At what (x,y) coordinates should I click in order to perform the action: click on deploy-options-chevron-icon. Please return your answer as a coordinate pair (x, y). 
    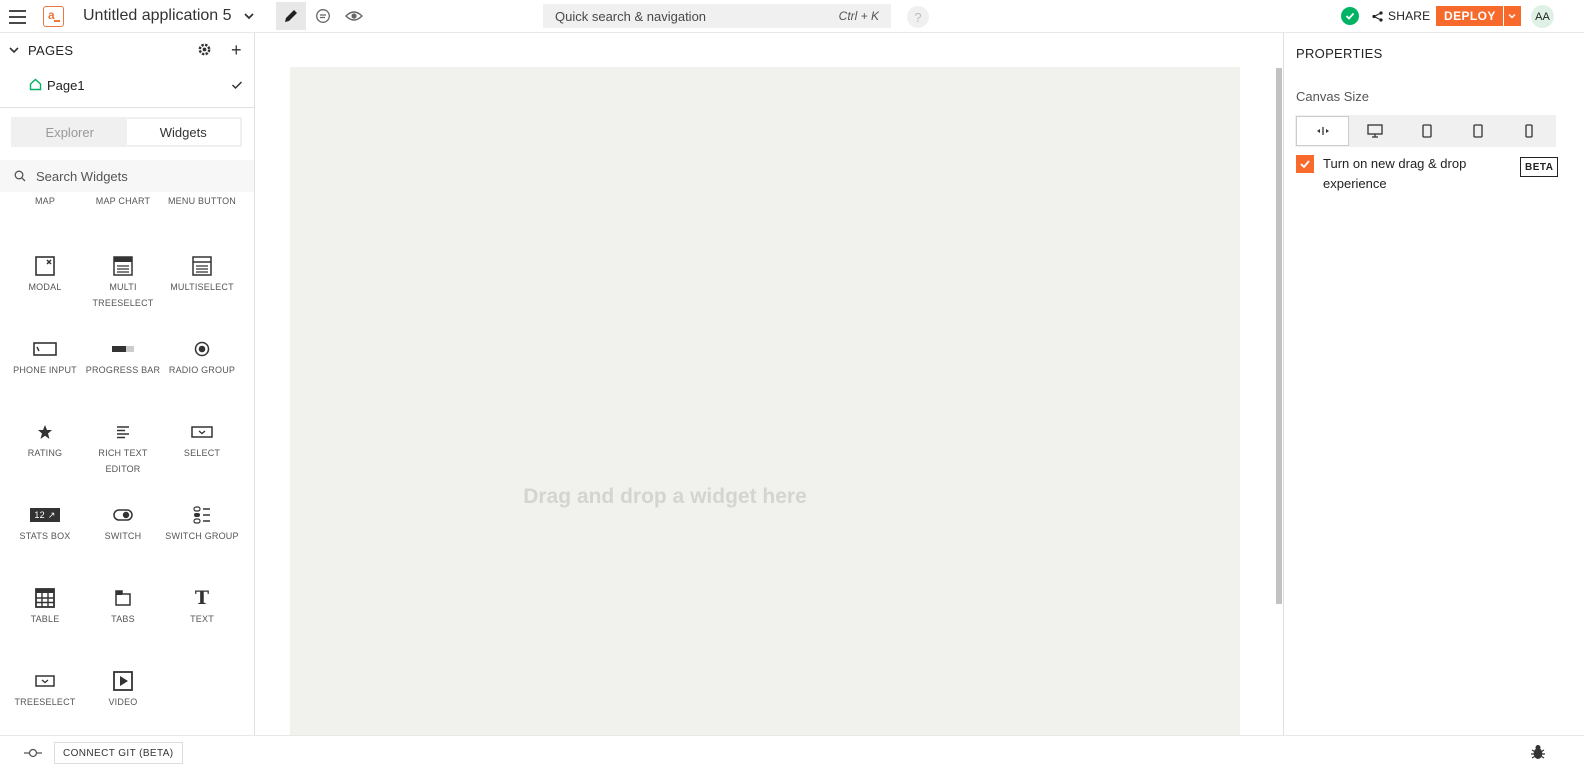
    Looking at the image, I should click on (1511, 16).